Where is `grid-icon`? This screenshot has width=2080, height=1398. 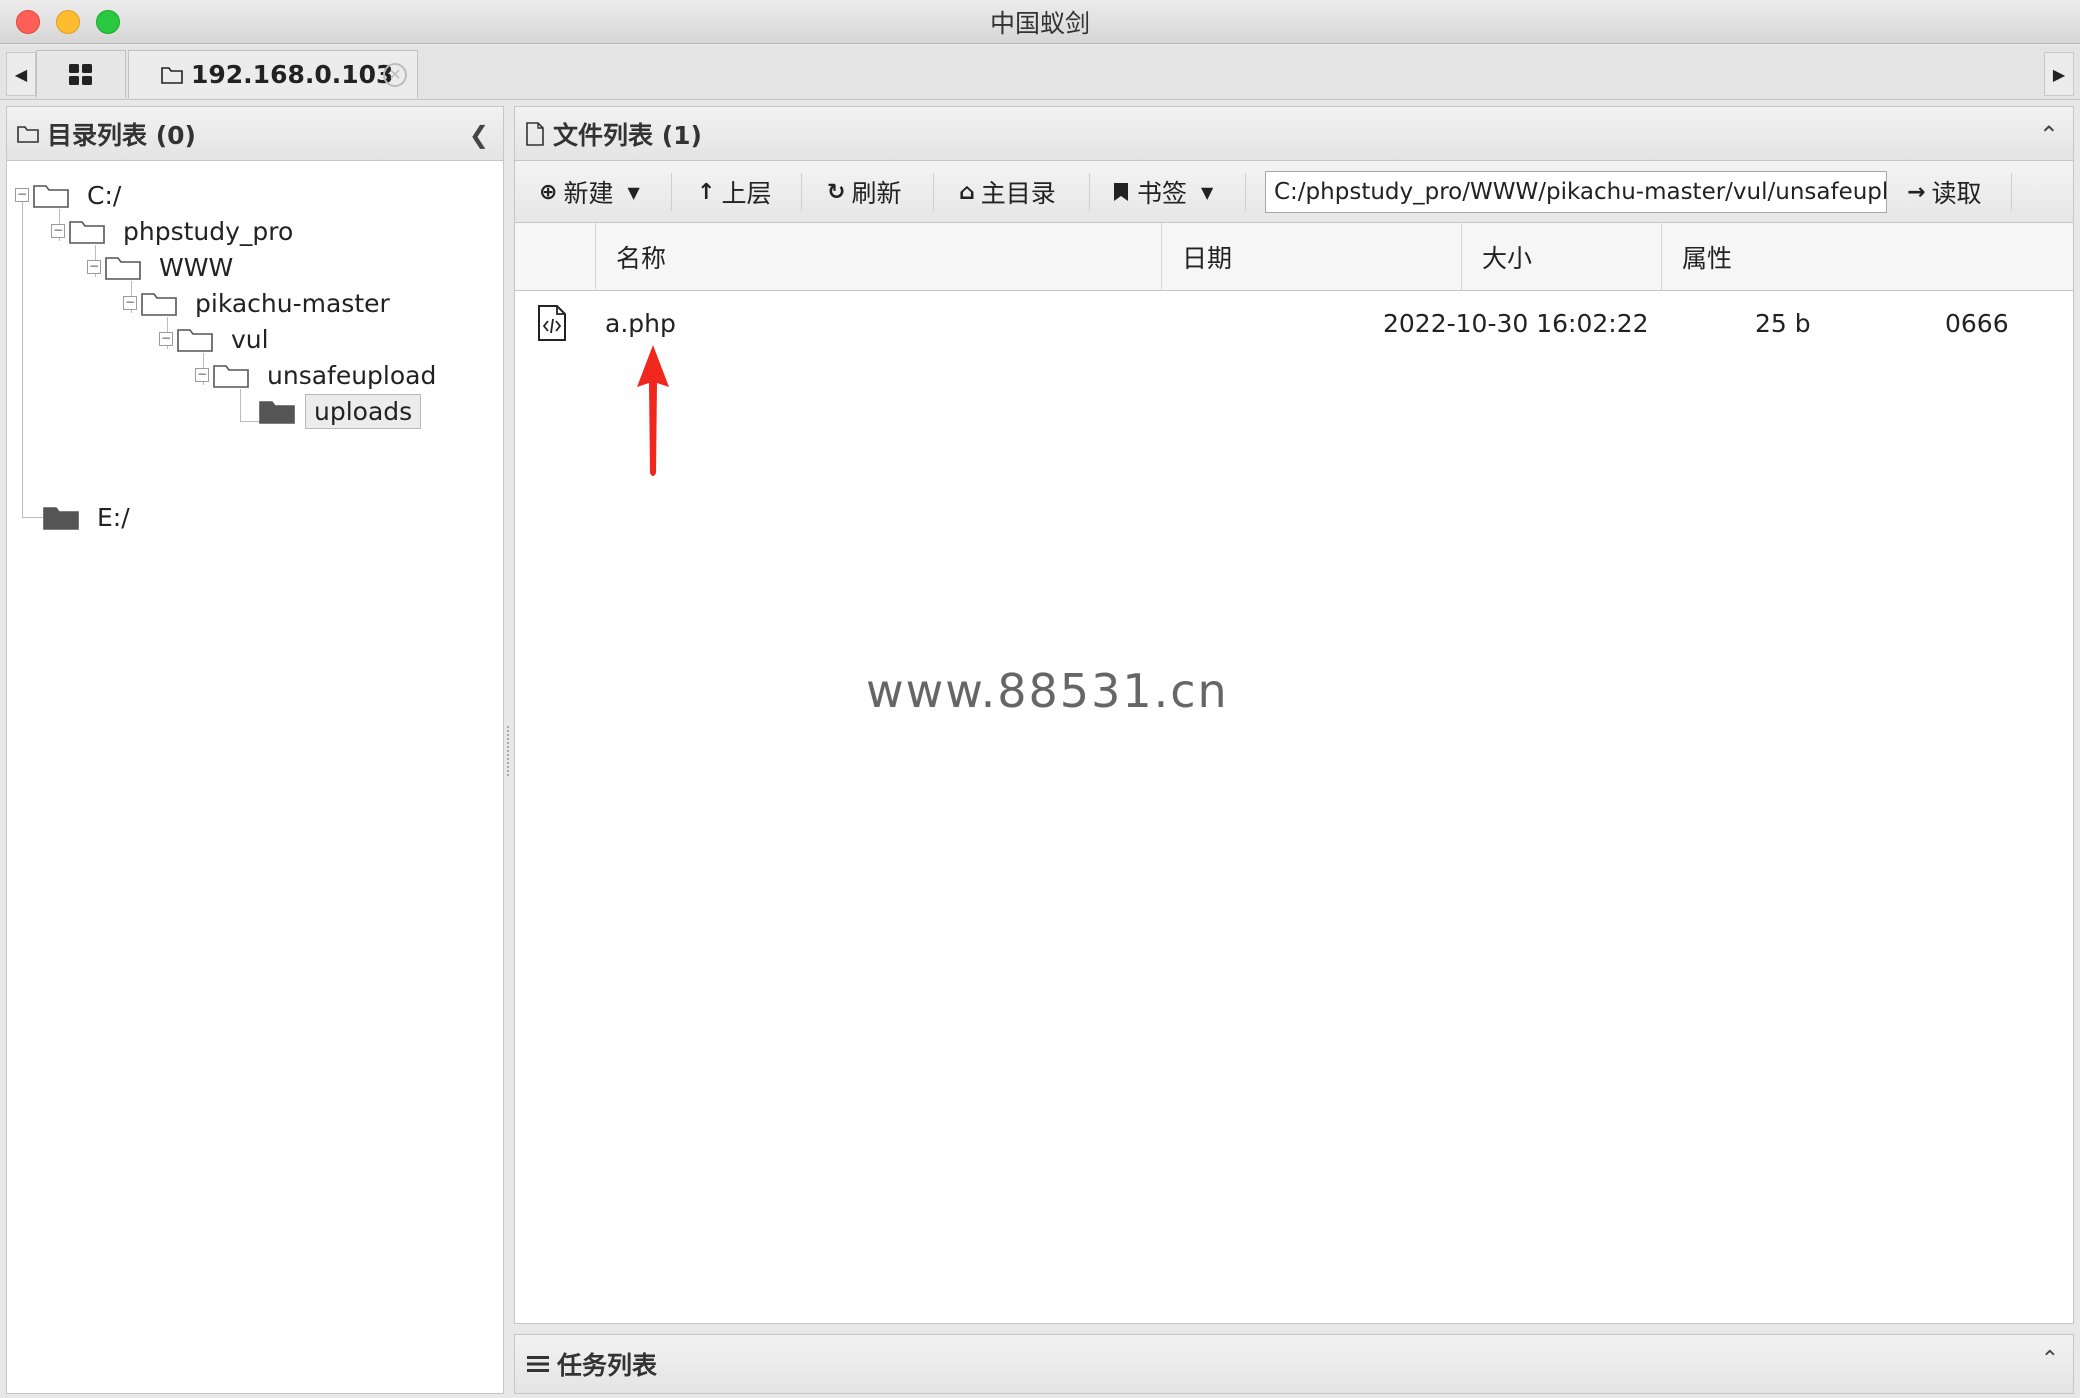 grid-icon is located at coordinates (80, 74).